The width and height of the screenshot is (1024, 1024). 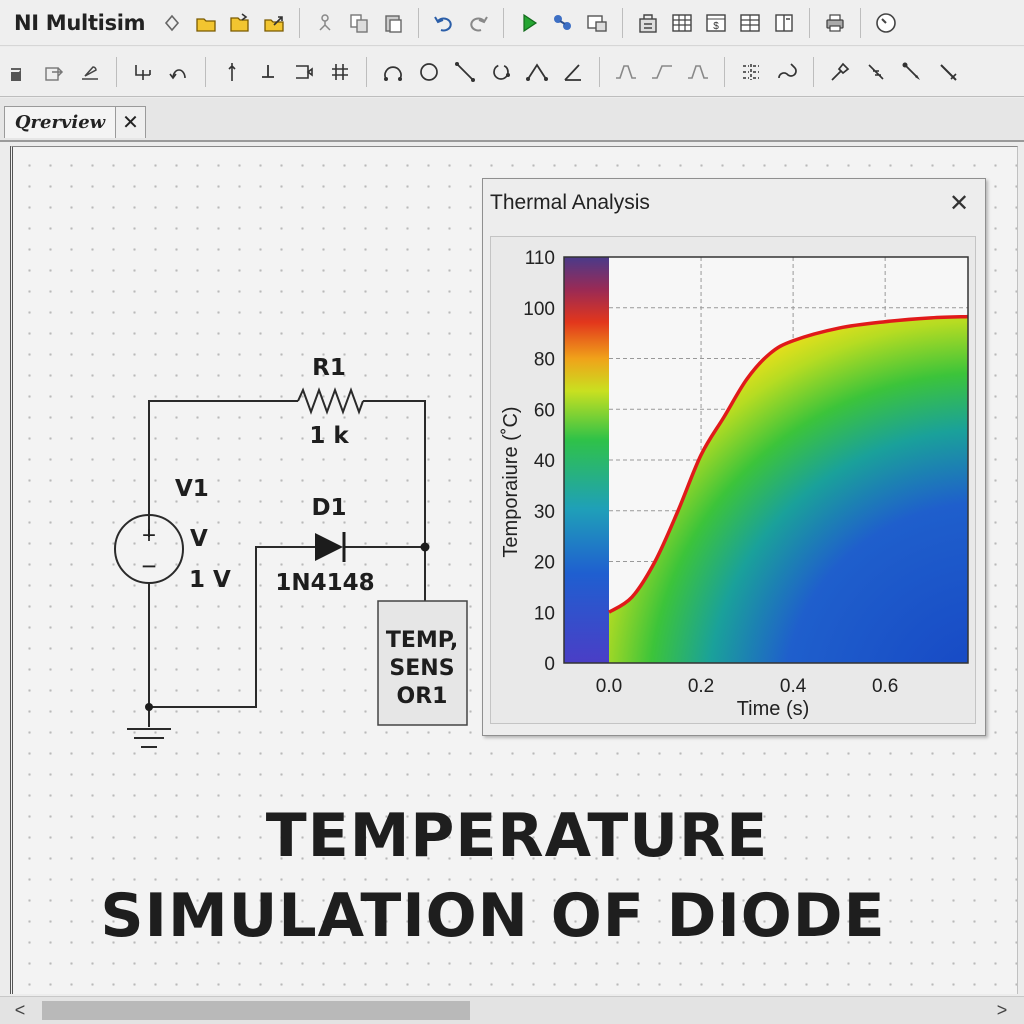 I want to click on probe-icon, so click(x=840, y=71).